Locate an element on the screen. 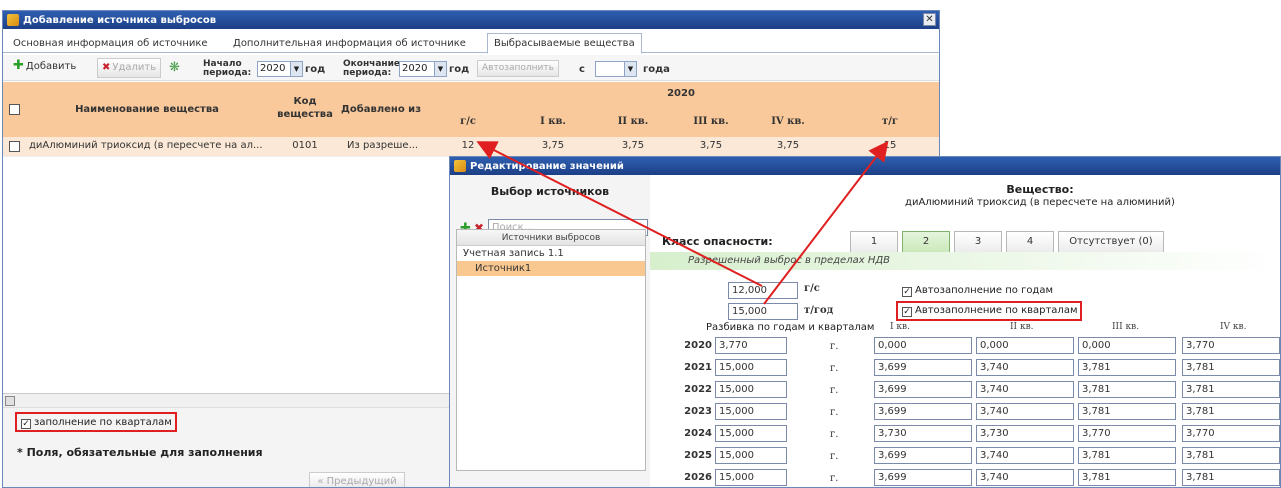 This screenshot has width=1281, height=488. arrow-tg is located at coordinates (826, 222).